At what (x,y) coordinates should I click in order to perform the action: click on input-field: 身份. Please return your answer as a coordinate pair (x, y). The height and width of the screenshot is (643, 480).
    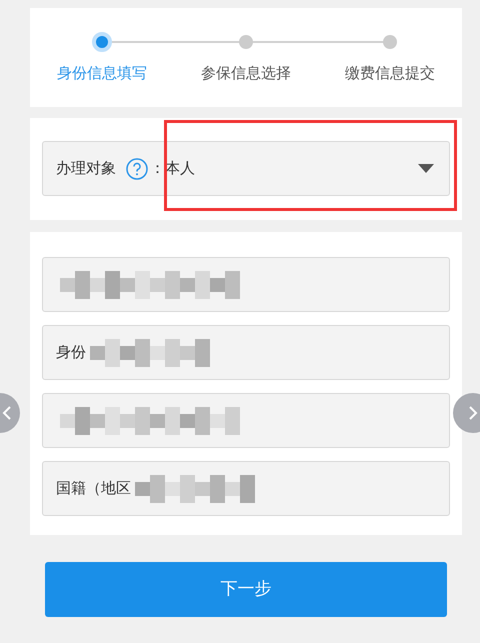
    Looking at the image, I should click on (246, 352).